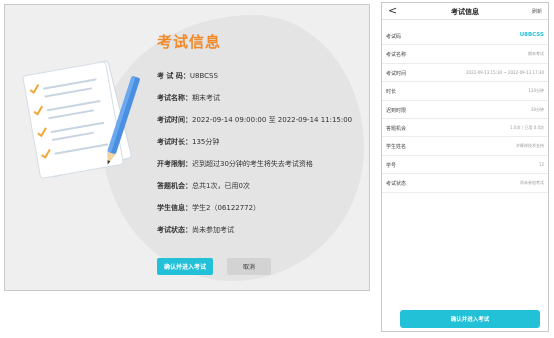 Image resolution: width=554 pixels, height=338 pixels. Describe the element at coordinates (252, 164) in the screenshot. I see `start-limit-value: 迟到超过30分钟的考生将失去考试资格` at that location.